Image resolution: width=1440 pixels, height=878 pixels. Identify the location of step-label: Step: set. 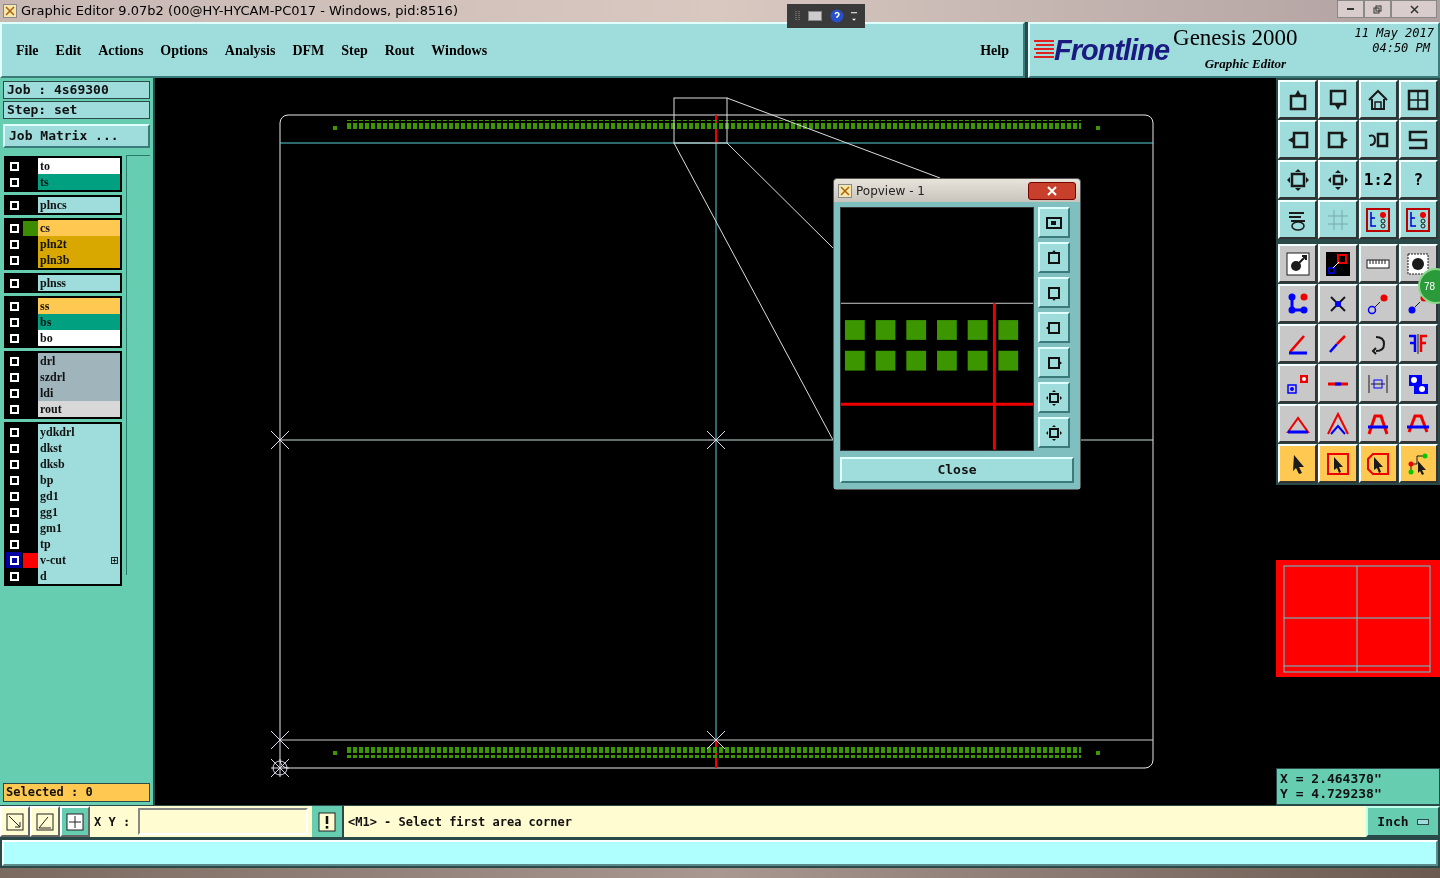
(76, 110).